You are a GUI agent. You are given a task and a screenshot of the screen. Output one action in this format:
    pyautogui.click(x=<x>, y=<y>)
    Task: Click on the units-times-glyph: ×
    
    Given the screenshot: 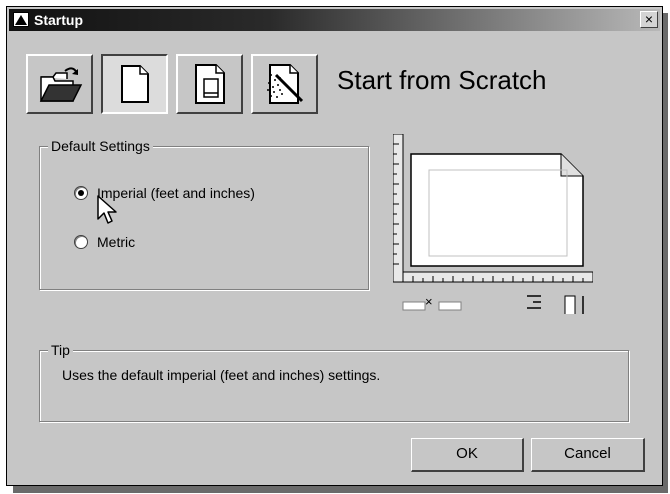 What is the action you would take?
    pyautogui.click(x=429, y=301)
    